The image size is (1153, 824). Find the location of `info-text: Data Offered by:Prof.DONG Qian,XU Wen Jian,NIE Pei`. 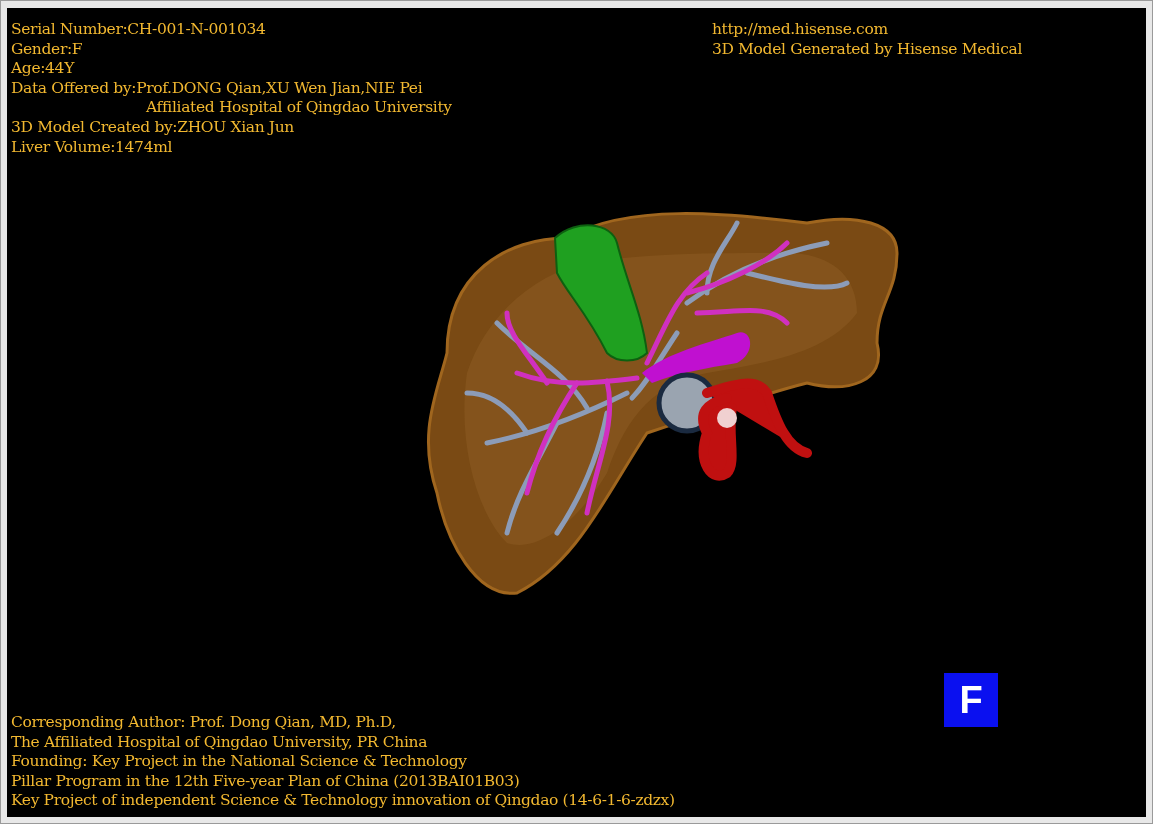

info-text: Data Offered by:Prof.DONG Qian,XU Wen Jian,NIE Pei is located at coordinates (217, 88).